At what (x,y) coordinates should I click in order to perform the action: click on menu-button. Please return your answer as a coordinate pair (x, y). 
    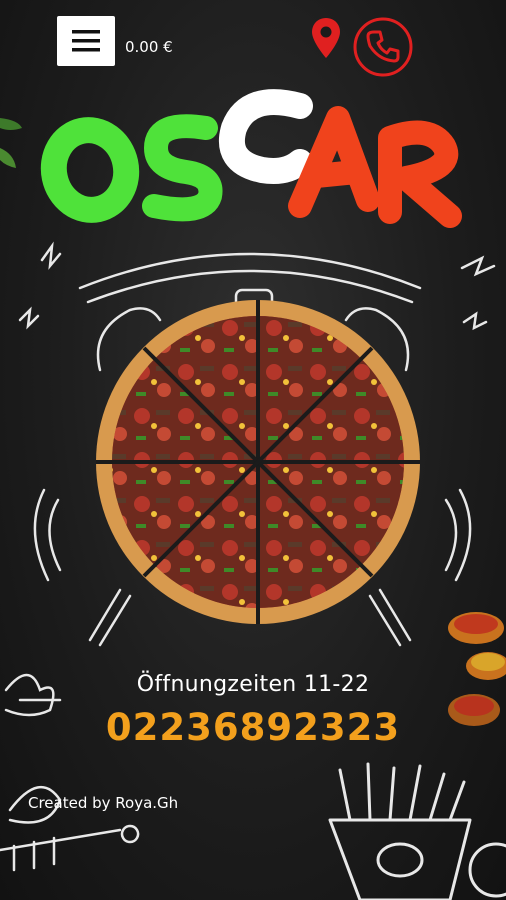
    Looking at the image, I should click on (86, 41).